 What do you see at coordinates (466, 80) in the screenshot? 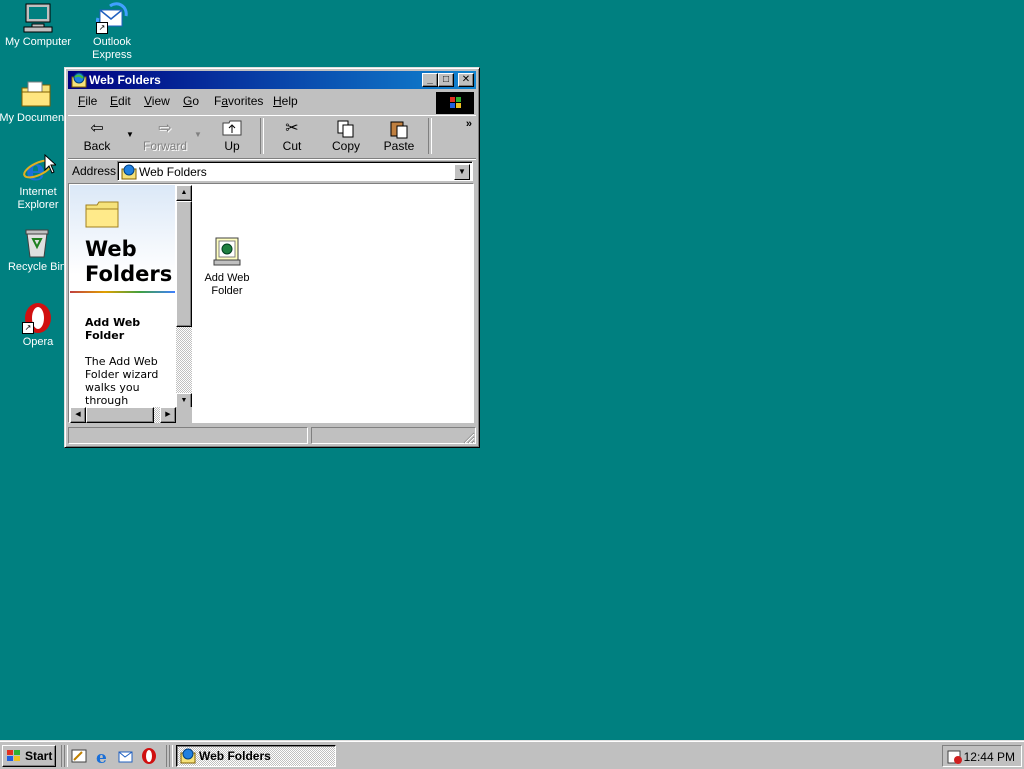
I see `close-button: ✕` at bounding box center [466, 80].